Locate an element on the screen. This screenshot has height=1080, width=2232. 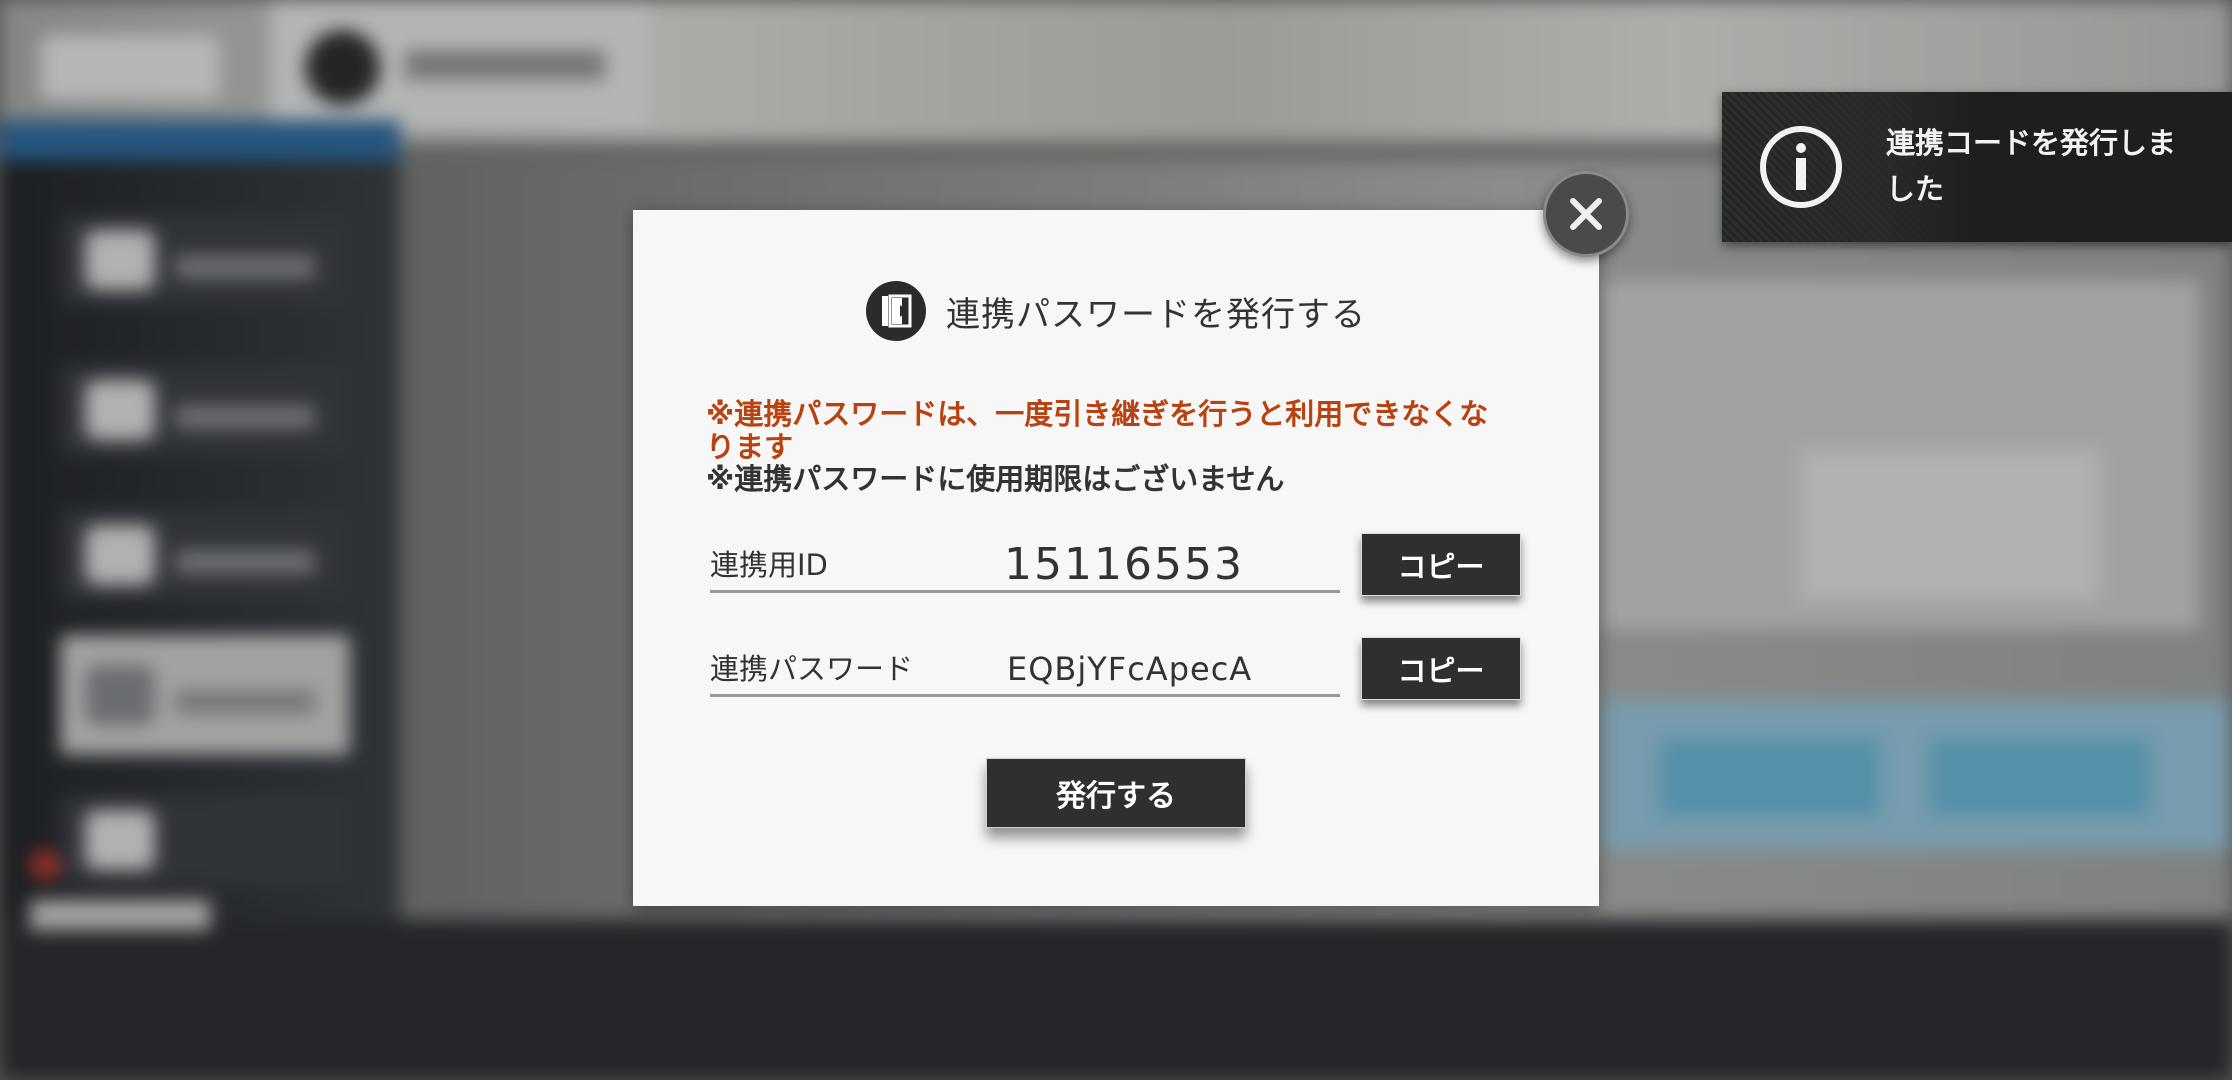
close-icon is located at coordinates (1586, 214).